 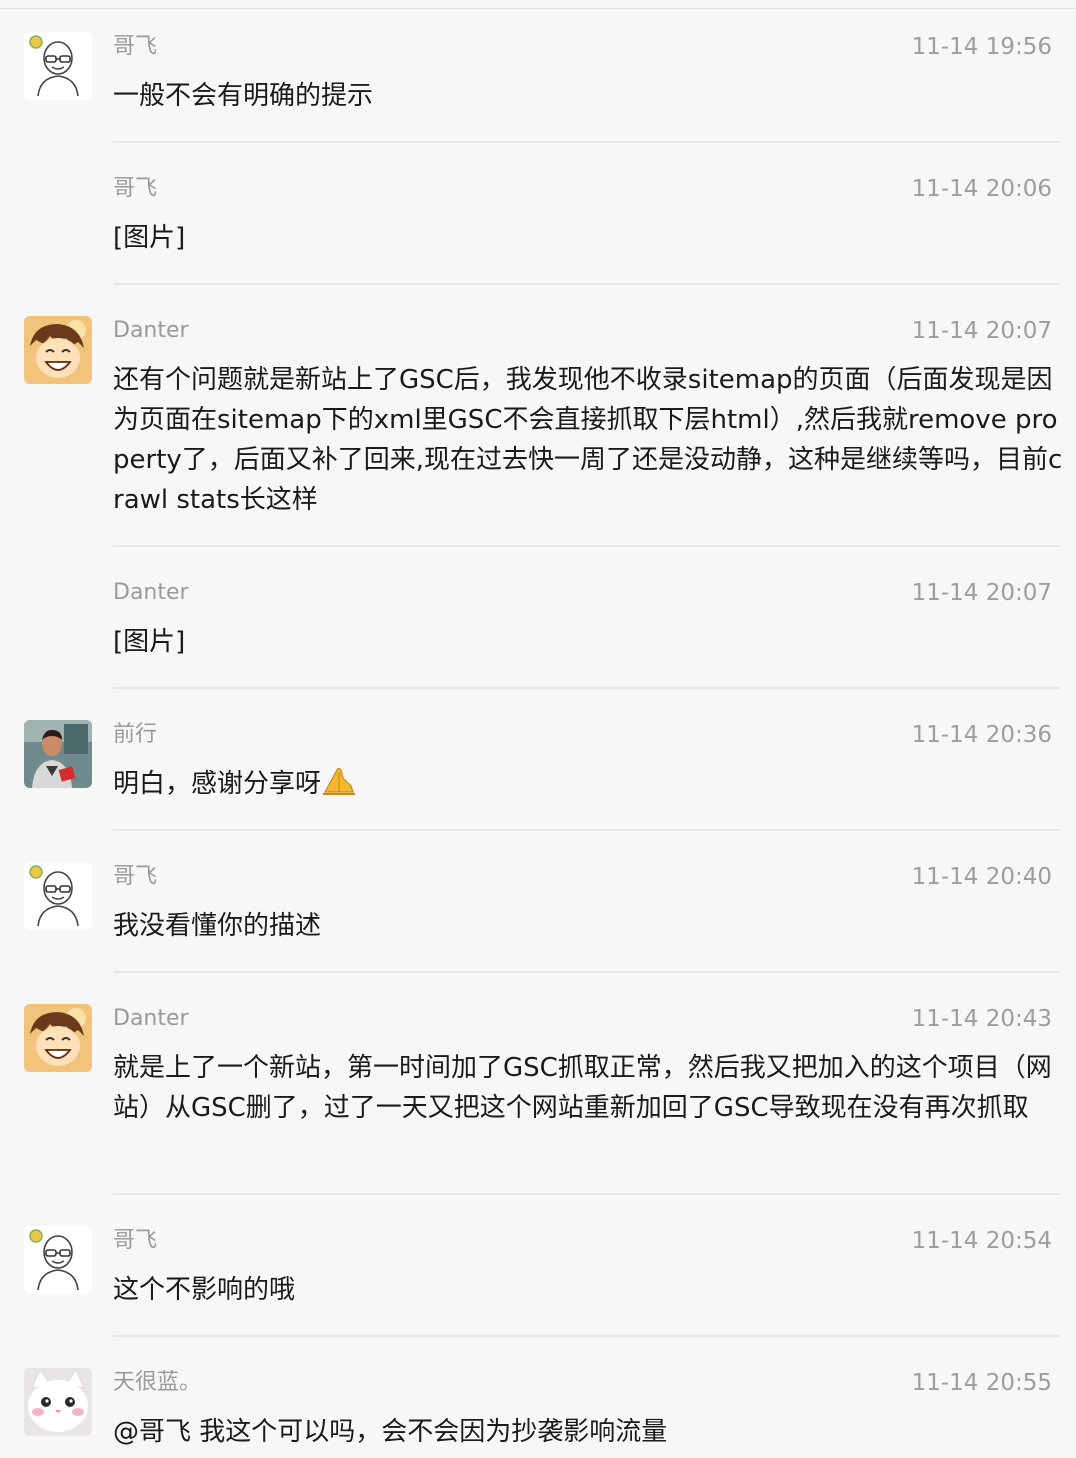 I want to click on praying-hands-icon, so click(x=339, y=786).